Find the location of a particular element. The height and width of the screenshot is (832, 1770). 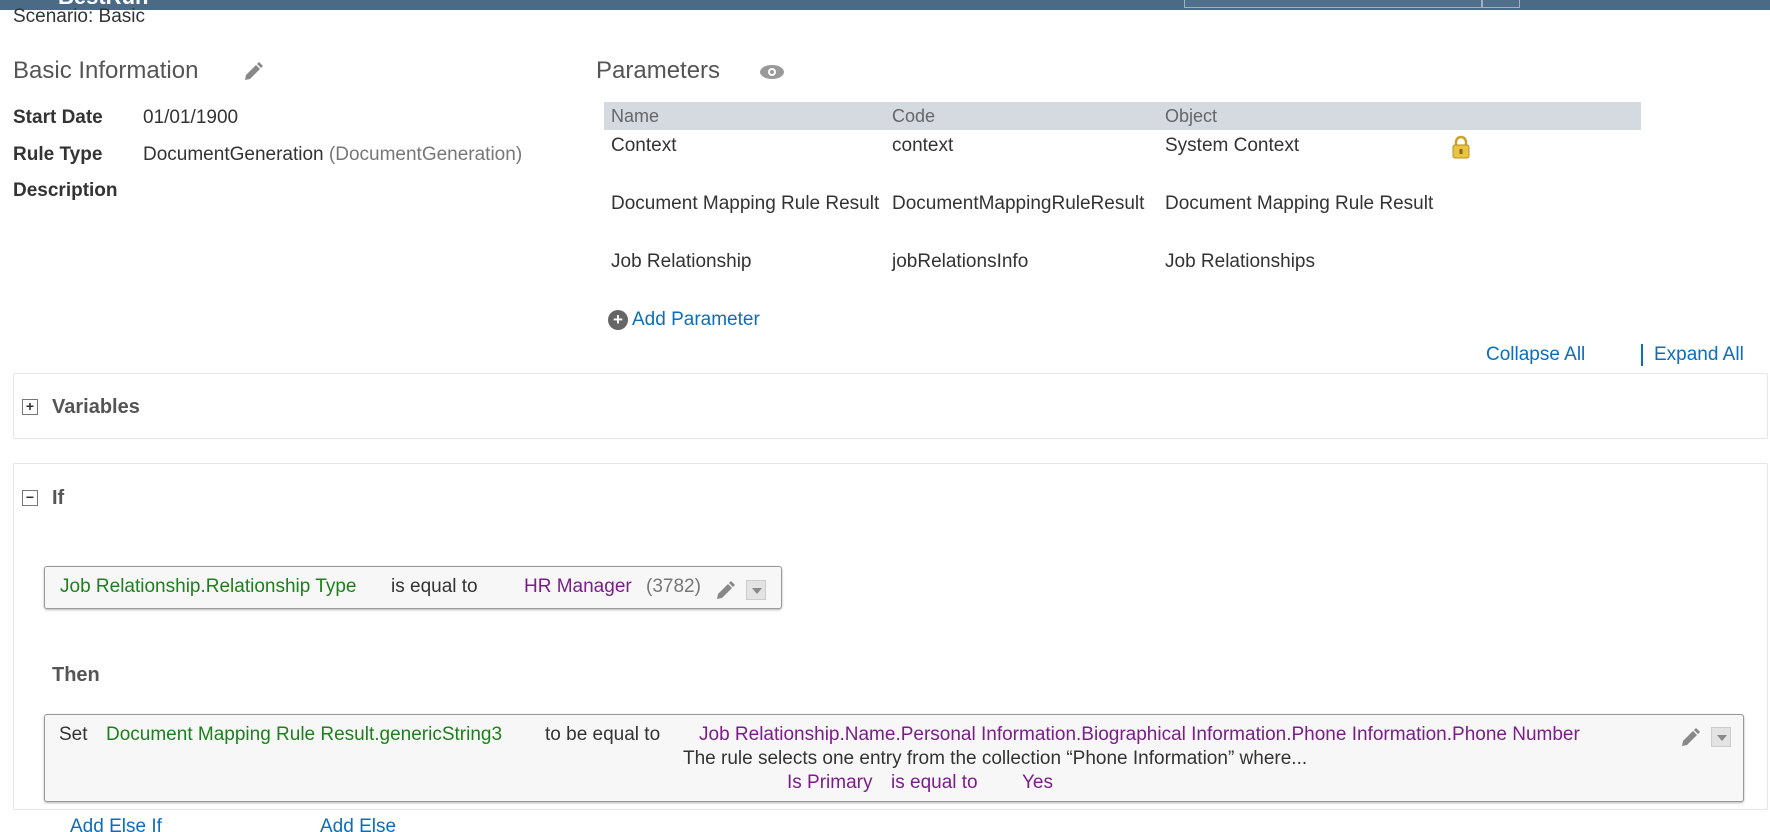

add-else-if-link: Add Else If is located at coordinates (116, 824).